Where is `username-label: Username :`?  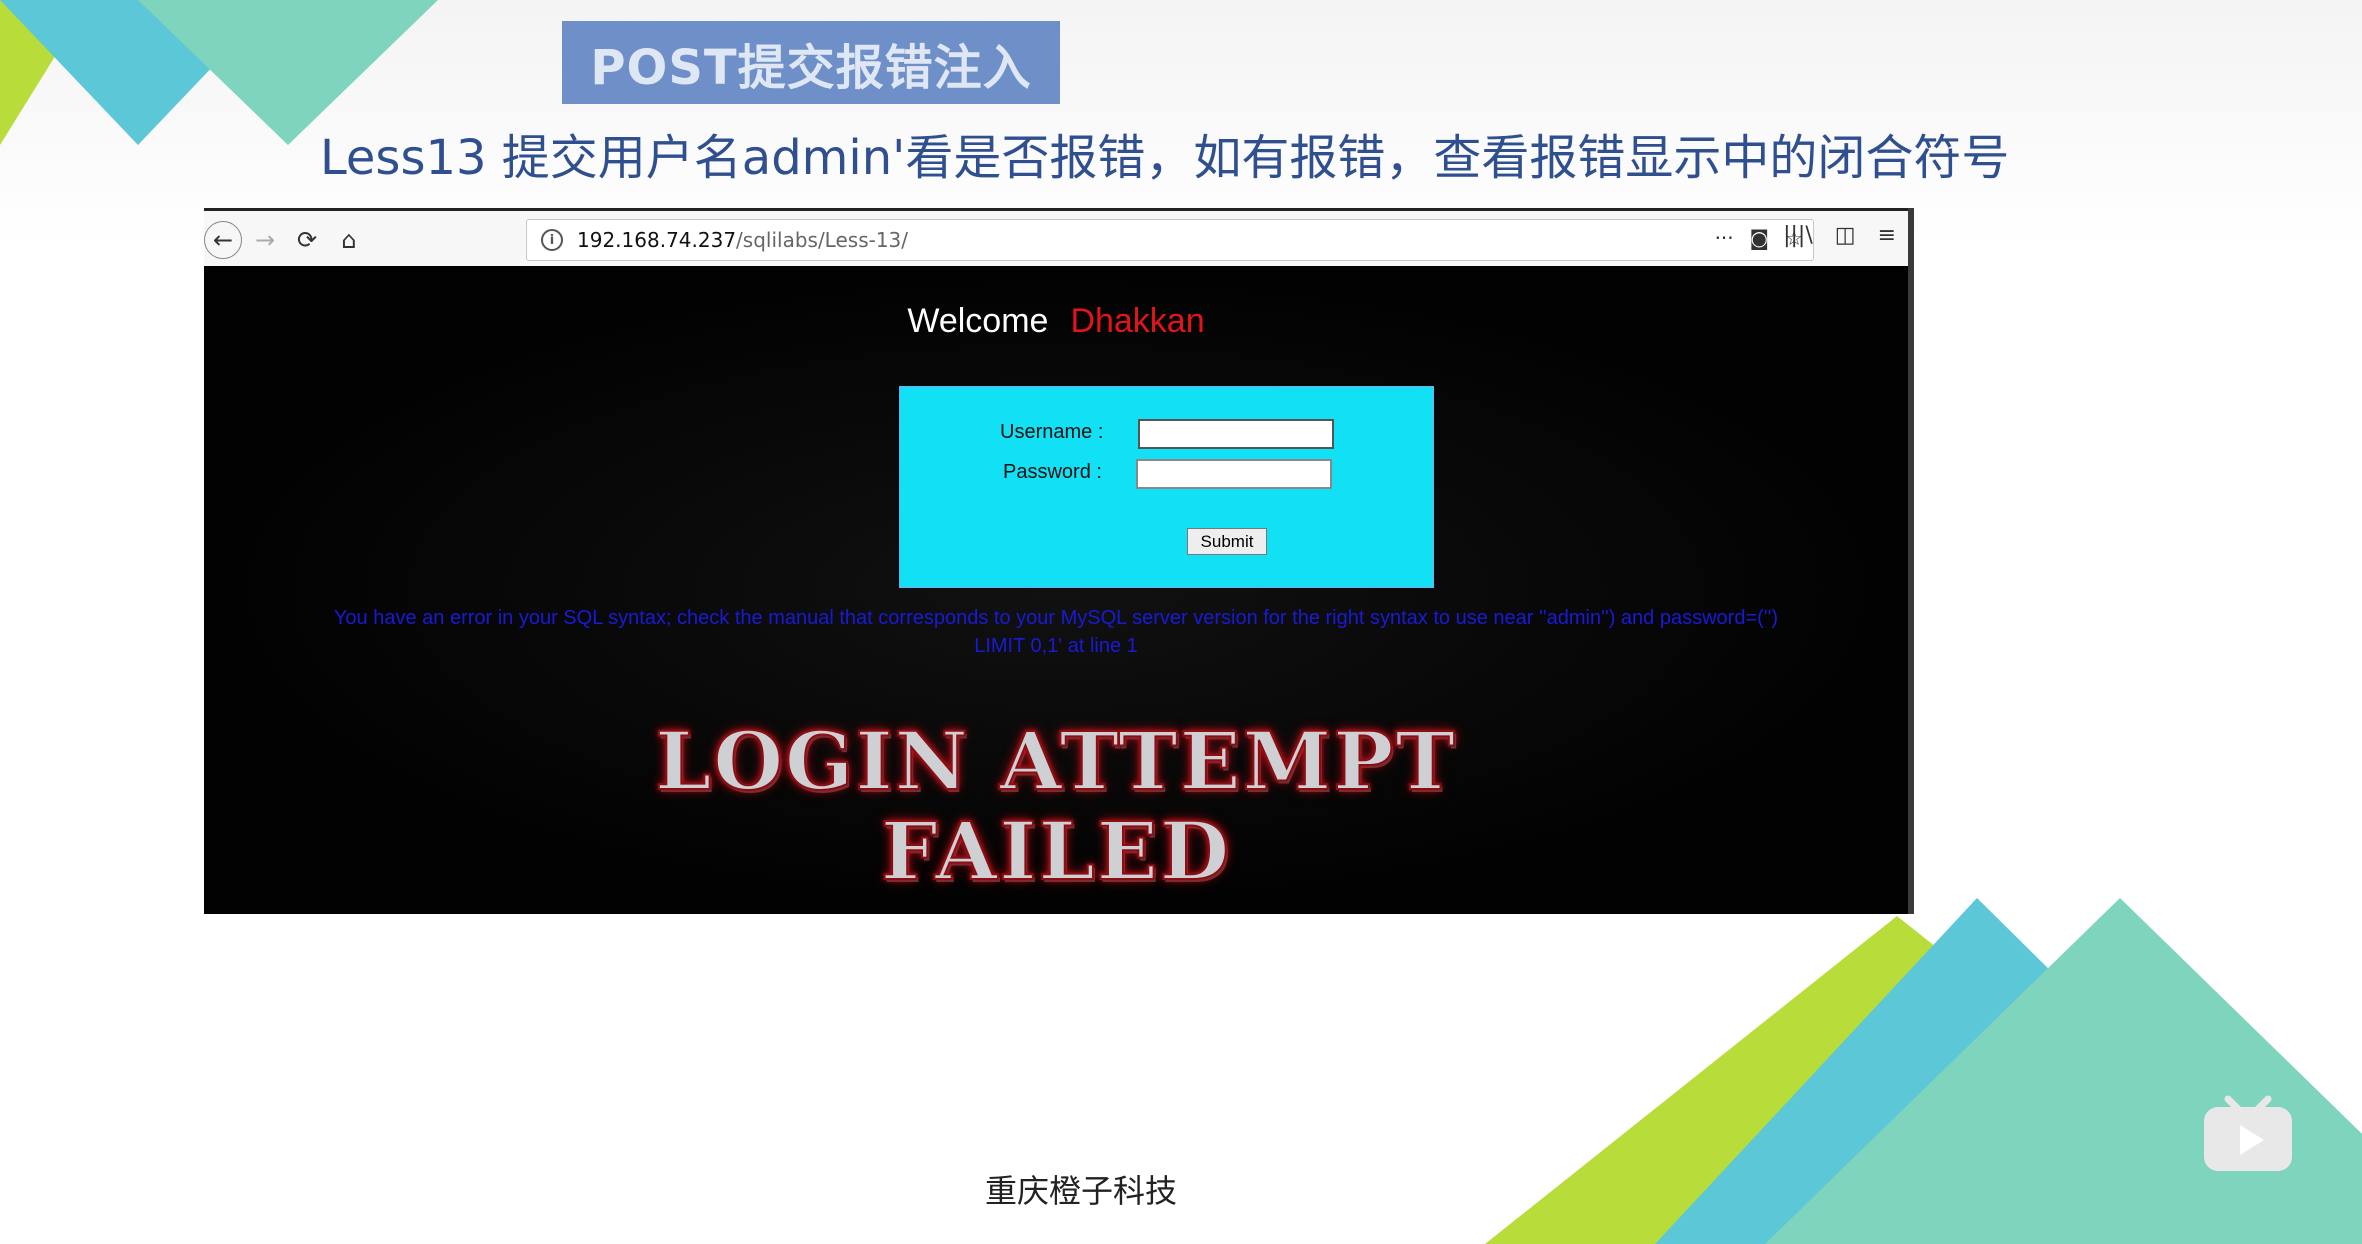 username-label: Username : is located at coordinates (1052, 432).